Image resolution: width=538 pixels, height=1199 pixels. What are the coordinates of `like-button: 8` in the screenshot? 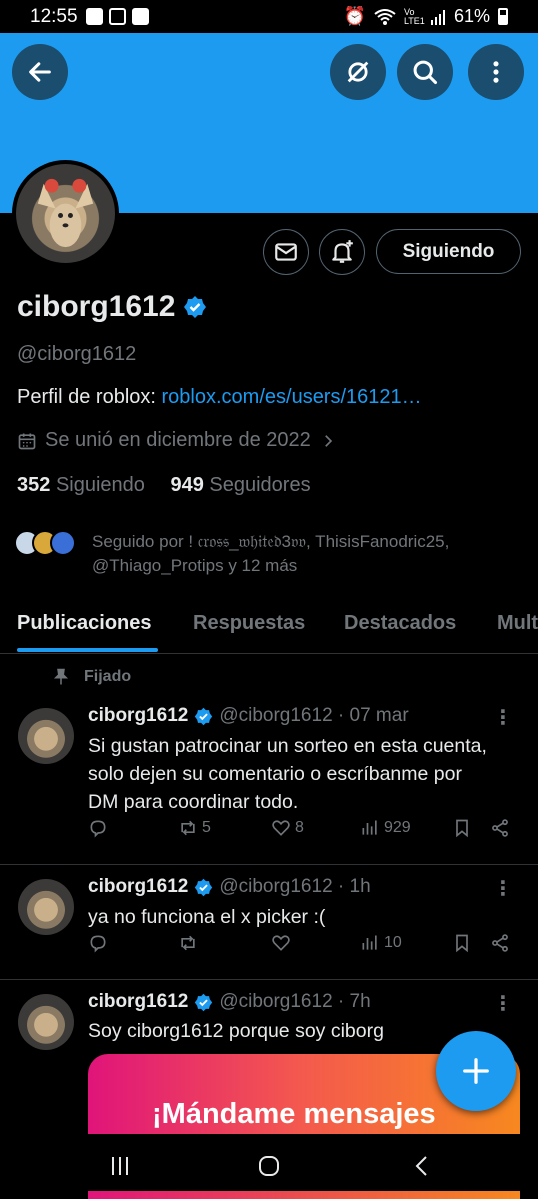 It's located at (287, 828).